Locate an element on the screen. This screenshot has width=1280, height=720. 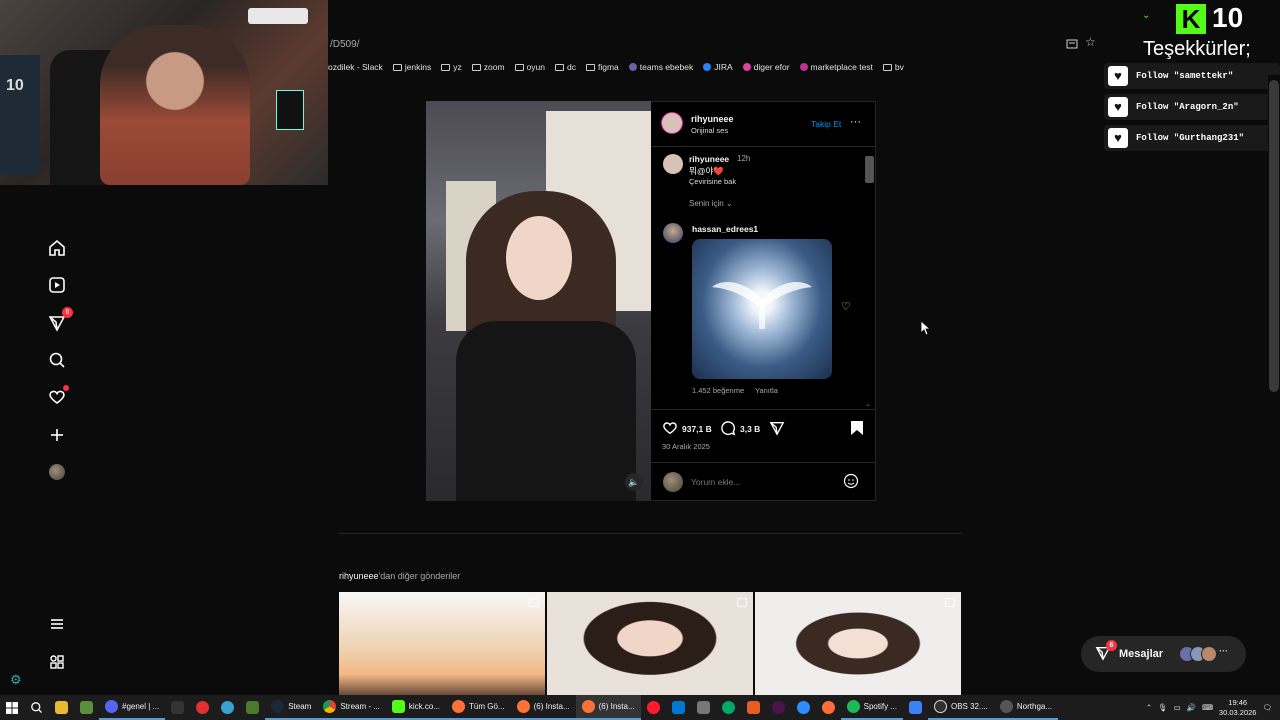
bookmark-bv: bv is located at coordinates (893, 67).